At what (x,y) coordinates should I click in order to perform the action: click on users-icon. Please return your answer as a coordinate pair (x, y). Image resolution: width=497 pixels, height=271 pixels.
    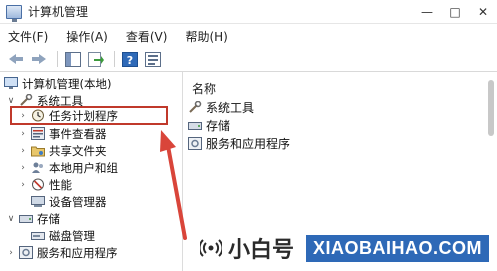
    Looking at the image, I should click on (37, 167).